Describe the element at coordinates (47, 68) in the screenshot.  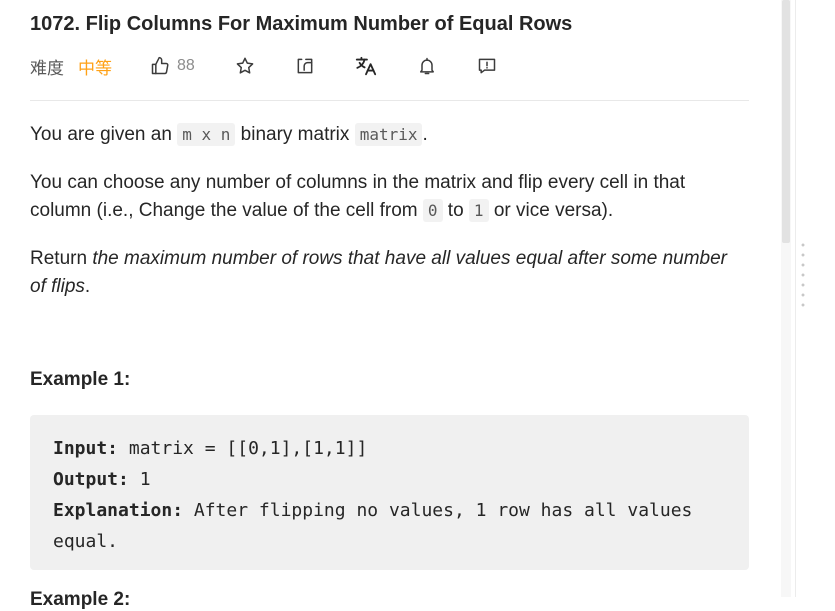
I see `difficulty-label: 难度` at that location.